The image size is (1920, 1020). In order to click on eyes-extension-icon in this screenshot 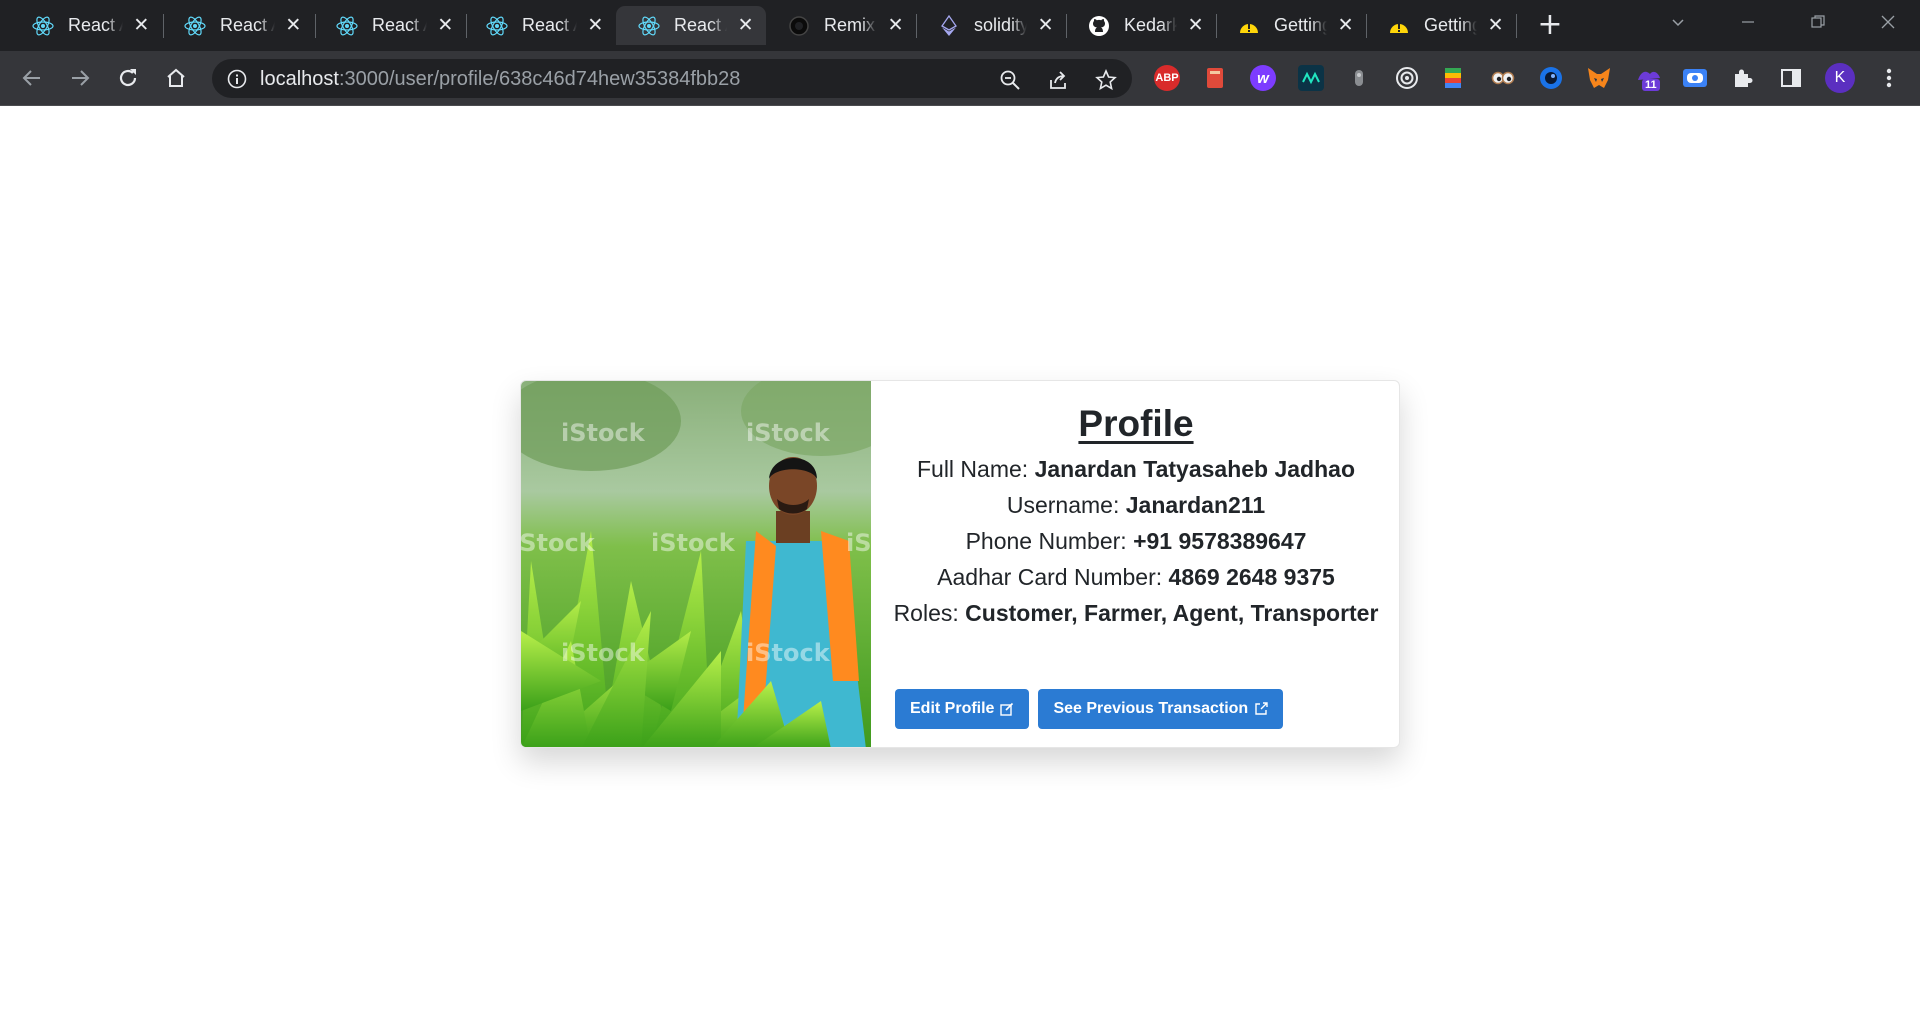, I will do `click(1503, 78)`.